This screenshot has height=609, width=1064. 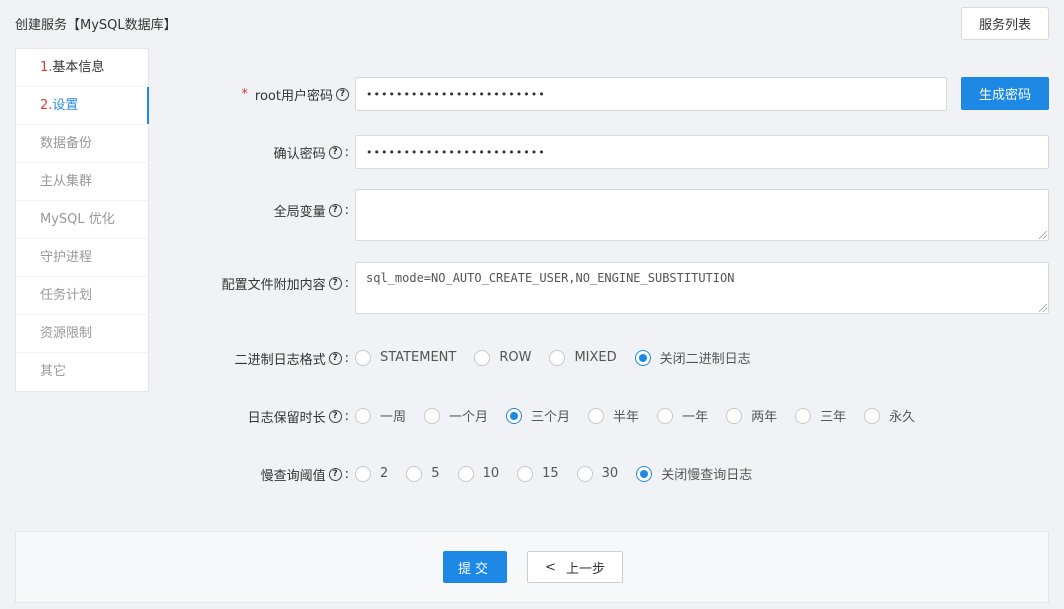 I want to click on service-list-button: 服务列表, so click(x=1005, y=23).